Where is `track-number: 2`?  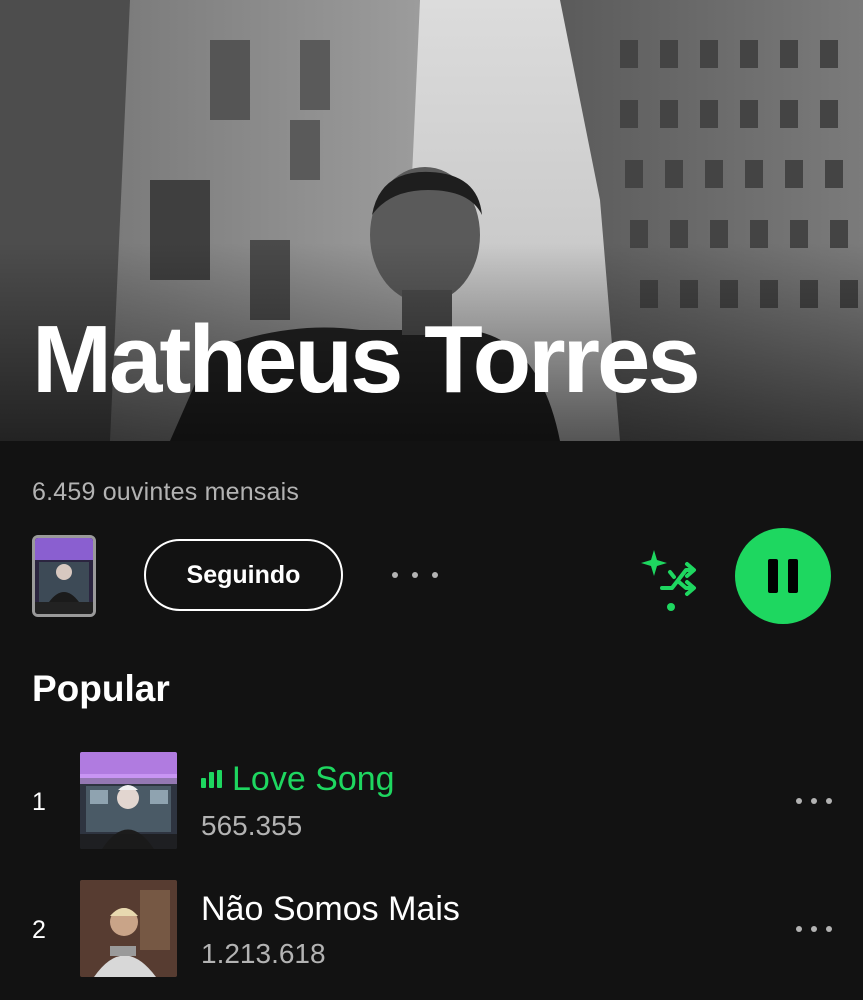 track-number: 2 is located at coordinates (39, 930).